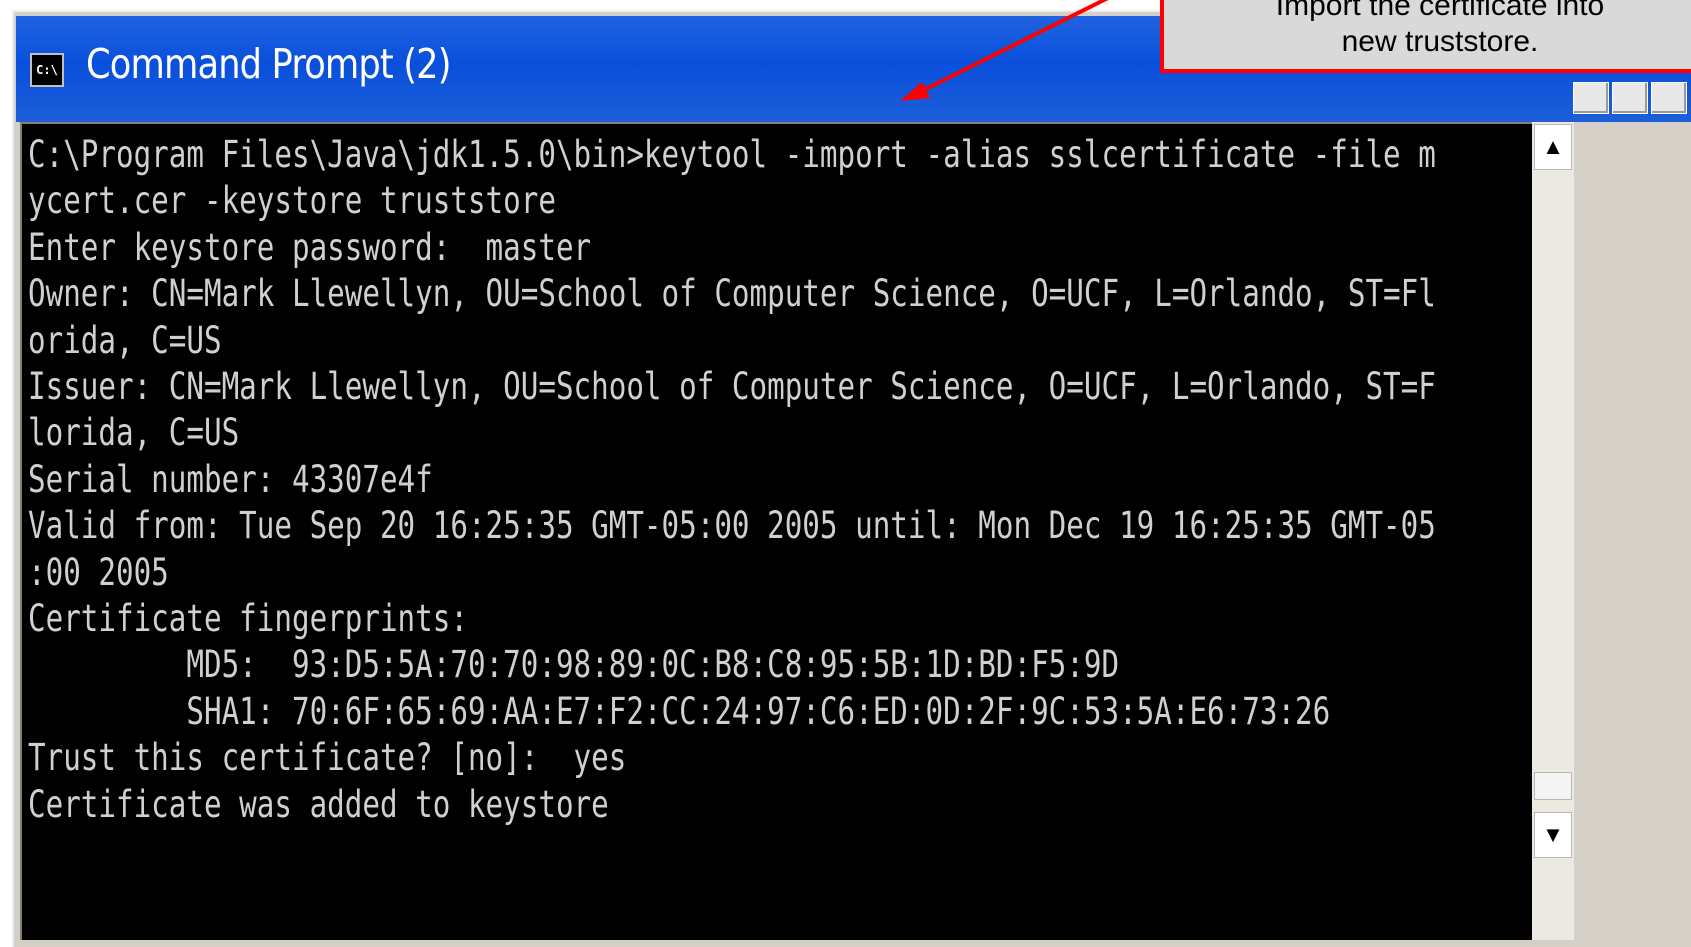 Image resolution: width=1691 pixels, height=947 pixels. Describe the element at coordinates (292, 201) in the screenshot. I see `console-line: ycert.cer -keystore truststore` at that location.